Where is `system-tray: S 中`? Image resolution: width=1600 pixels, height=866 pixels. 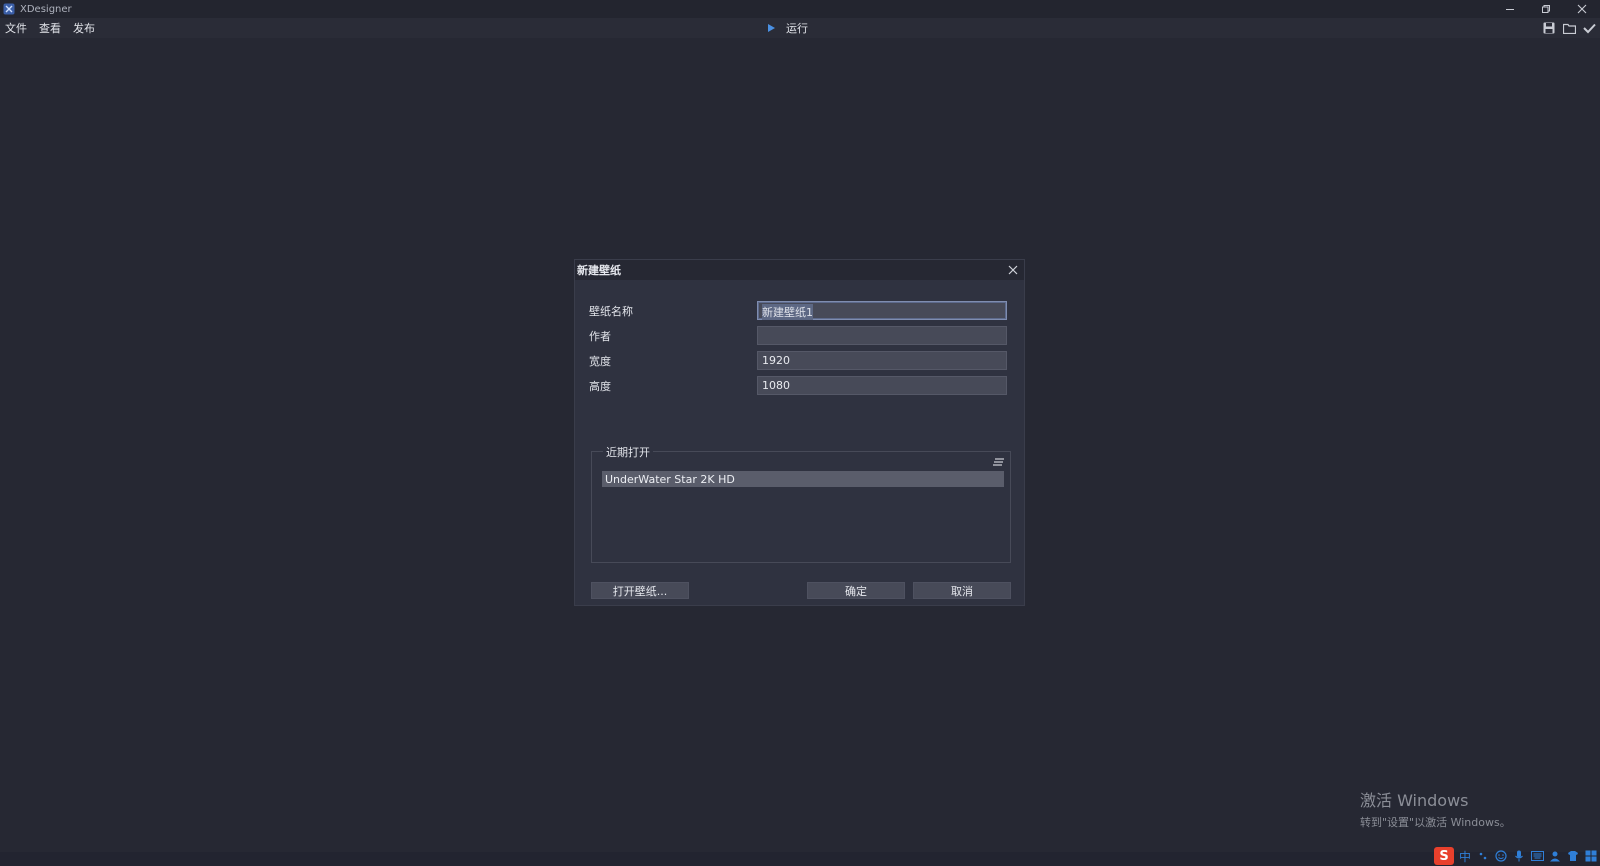
system-tray: S 中 is located at coordinates (1517, 856).